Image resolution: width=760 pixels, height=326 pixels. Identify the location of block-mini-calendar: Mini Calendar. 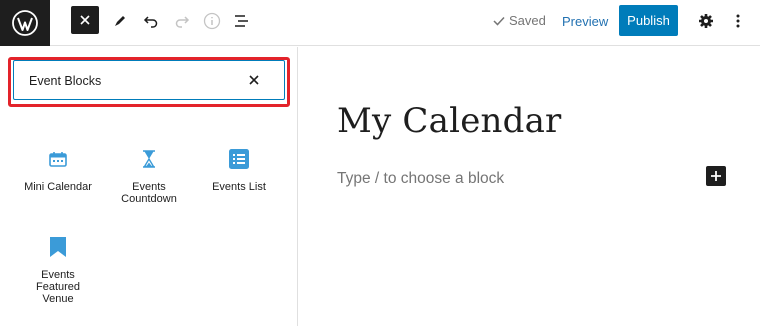
(58, 170).